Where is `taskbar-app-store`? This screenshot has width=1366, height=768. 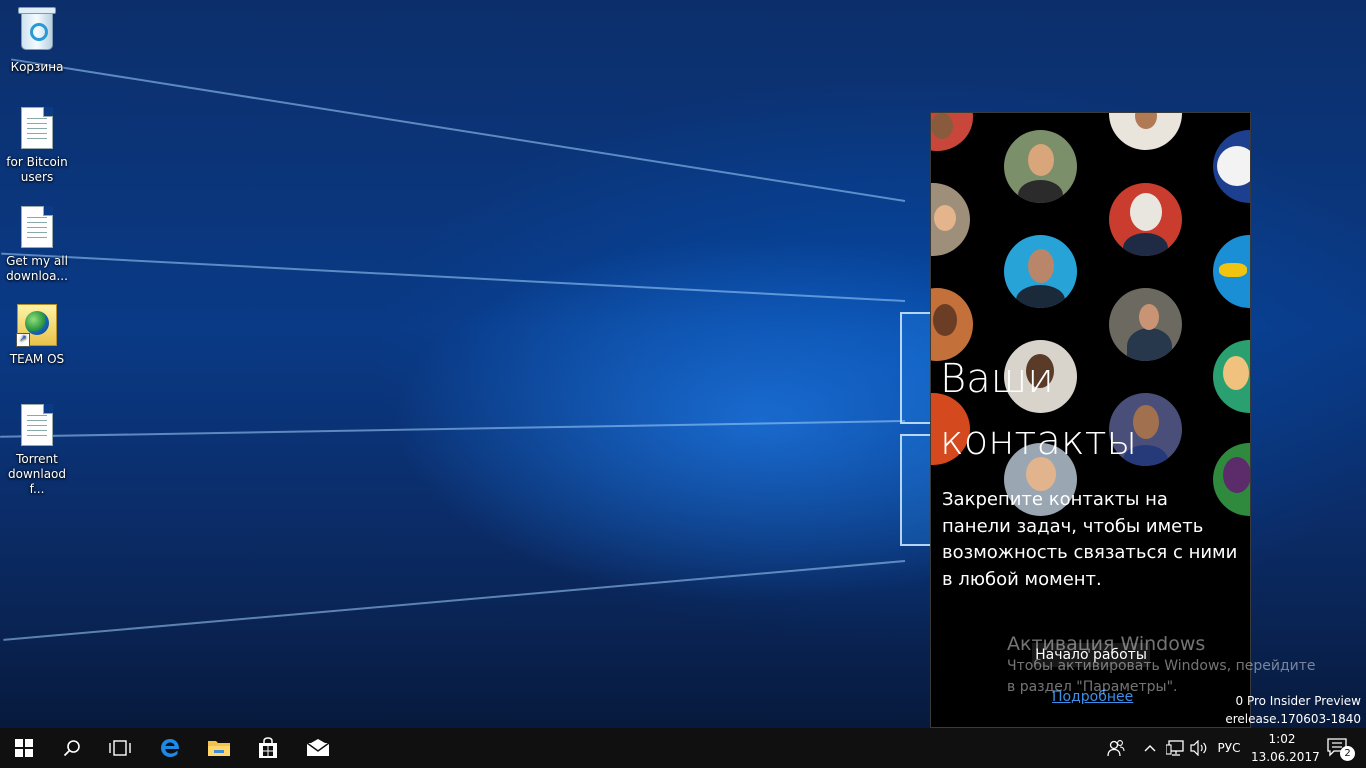
taskbar-app-store is located at coordinates (268, 748).